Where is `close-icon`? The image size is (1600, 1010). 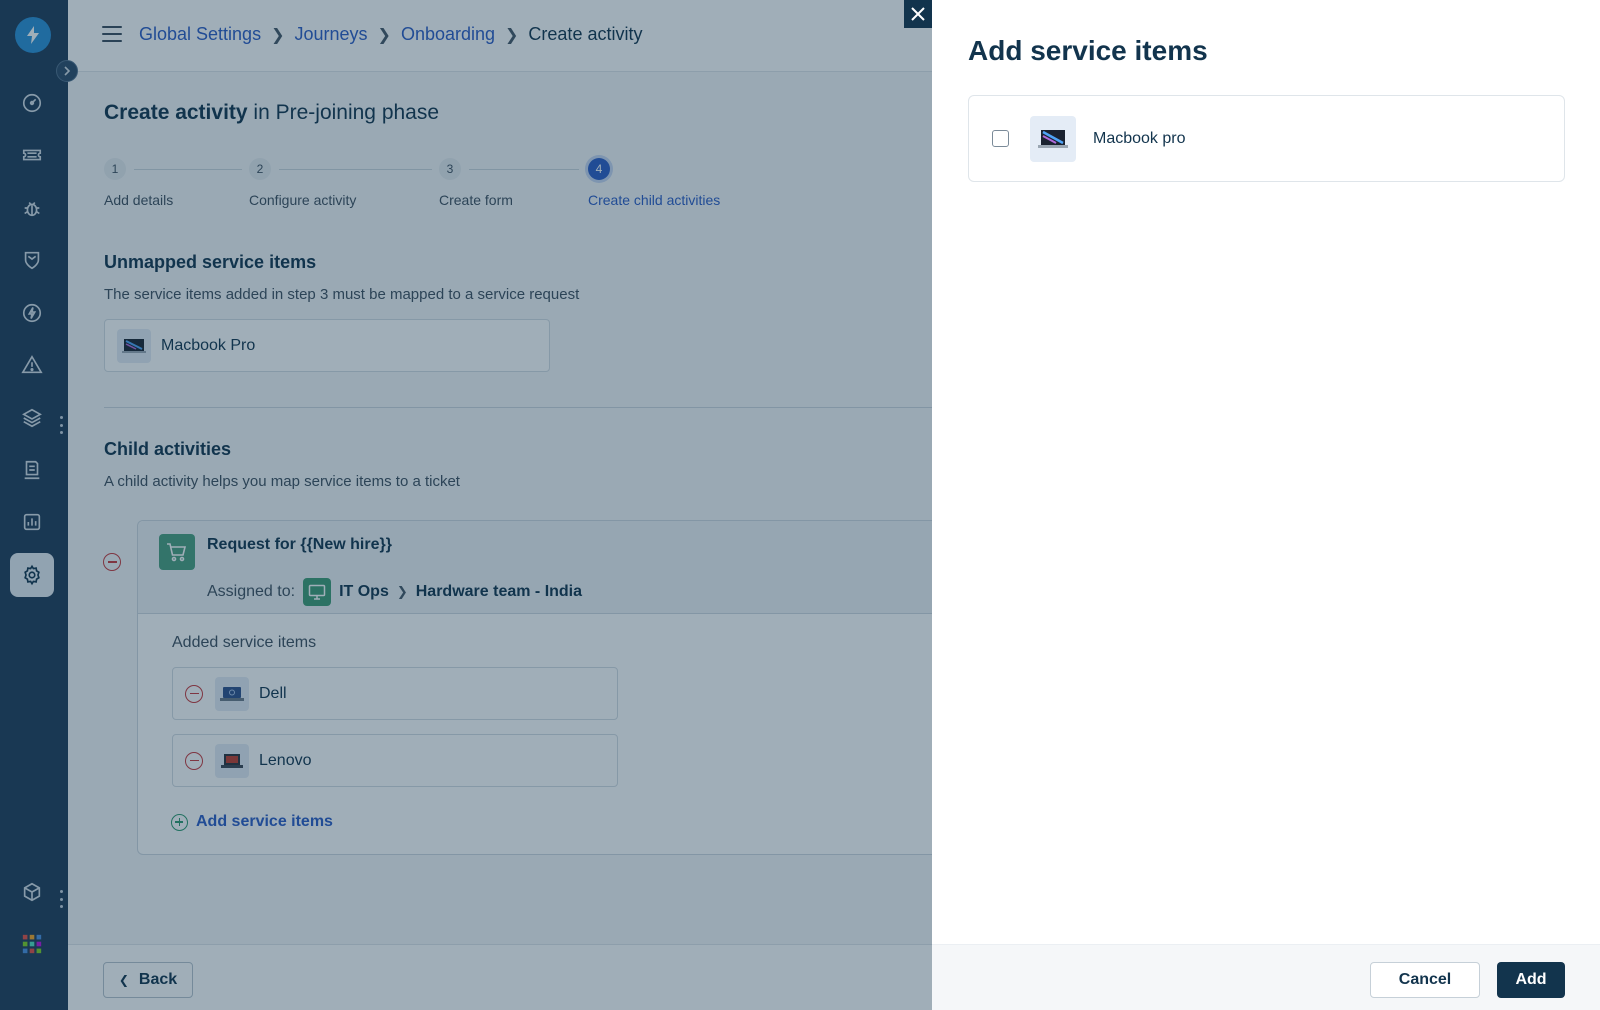 close-icon is located at coordinates (918, 14).